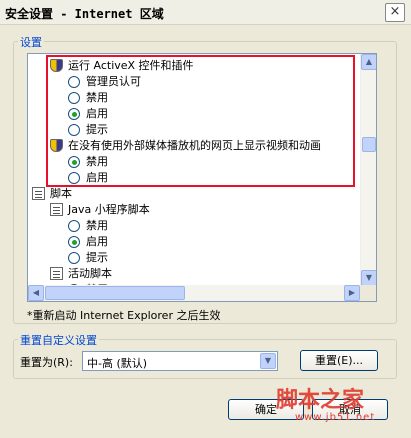 The image size is (411, 438). What do you see at coordinates (58, 340) in the screenshot?
I see `reset-group-label: 重置自定义设置` at bounding box center [58, 340].